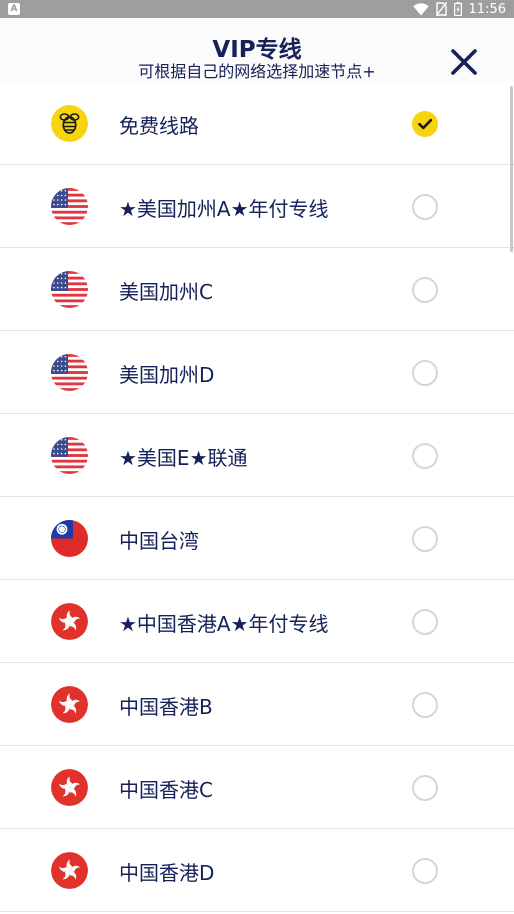 This screenshot has width=514, height=914. I want to click on radio-checked, so click(425, 124).